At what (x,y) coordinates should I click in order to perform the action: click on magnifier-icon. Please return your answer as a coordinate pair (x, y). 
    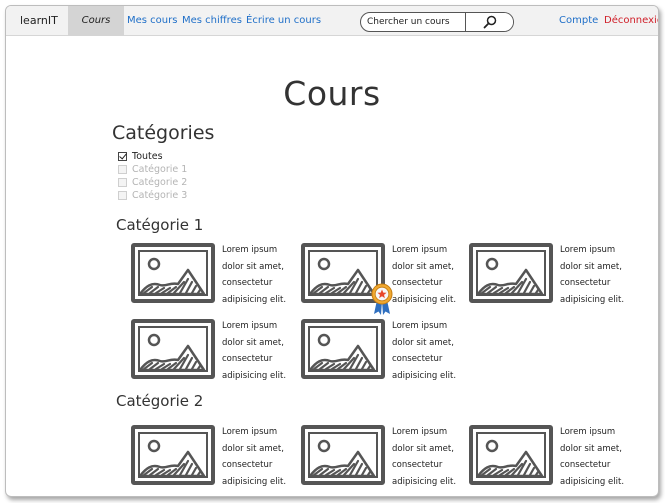
    Looking at the image, I should click on (489, 22).